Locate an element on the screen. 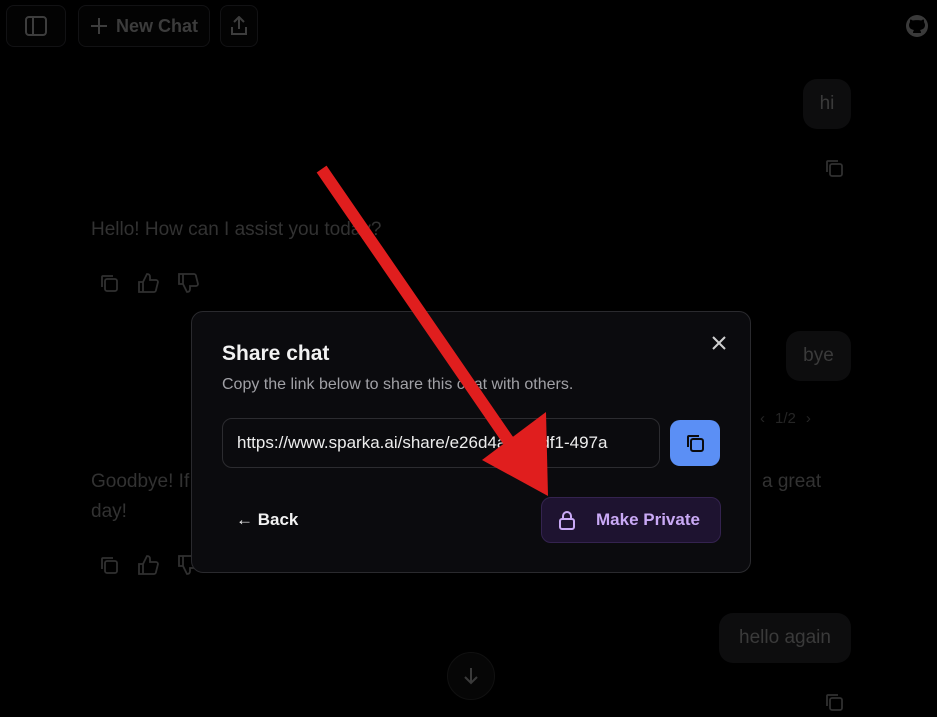 This screenshot has width=937, height=717. close-icon is located at coordinates (719, 343).